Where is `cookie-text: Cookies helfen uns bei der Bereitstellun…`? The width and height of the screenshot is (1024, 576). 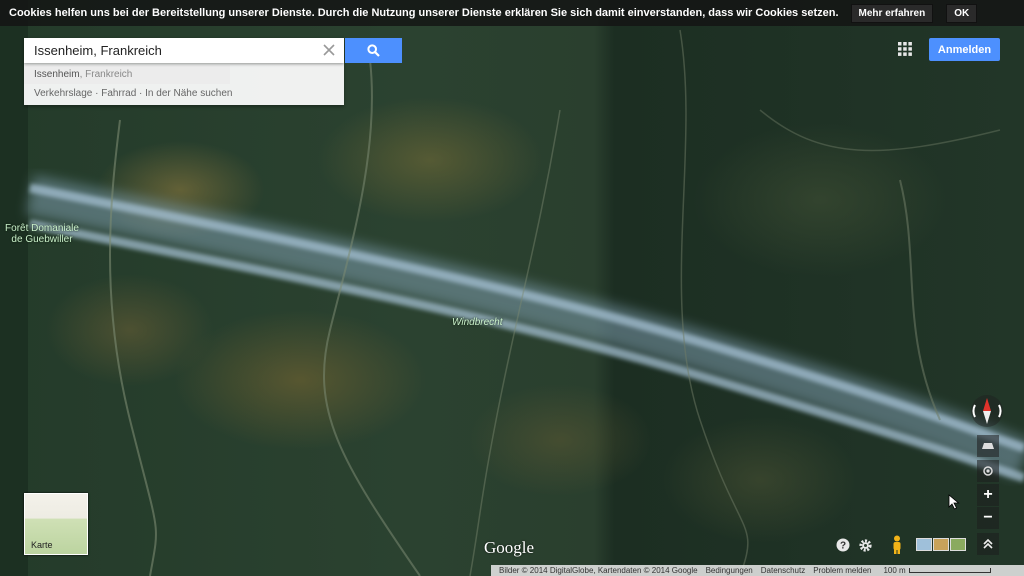 cookie-text: Cookies helfen uns bei der Bereitstellun… is located at coordinates (424, 13).